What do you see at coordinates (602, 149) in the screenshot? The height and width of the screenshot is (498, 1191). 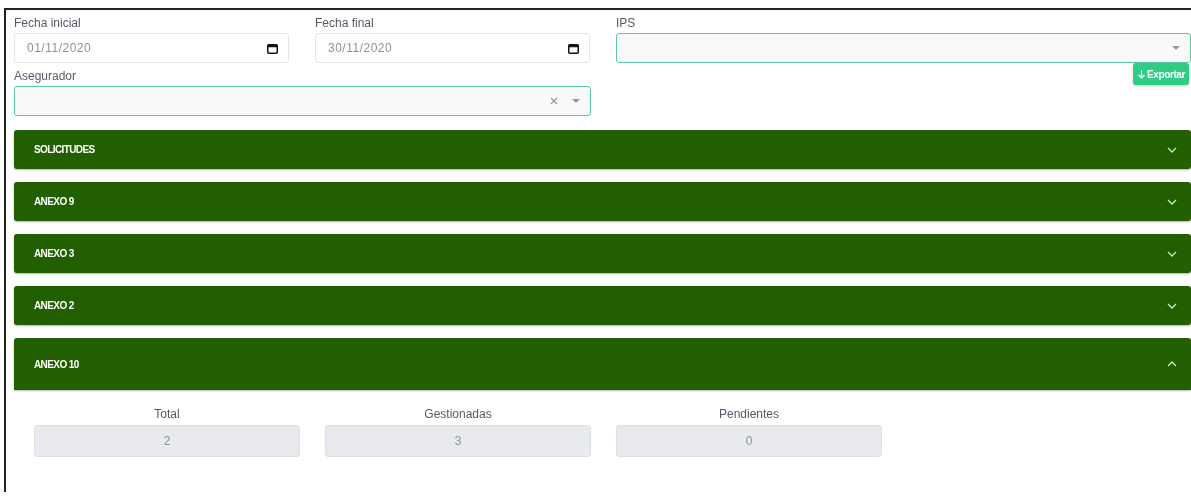 I see `accordion-header: SOLICITUDES` at bounding box center [602, 149].